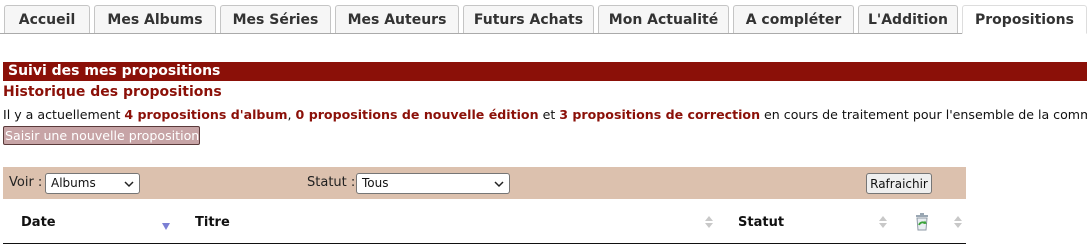 The image size is (1087, 245). What do you see at coordinates (549, 114) in the screenshot?
I see `summary-sep2: et` at bounding box center [549, 114].